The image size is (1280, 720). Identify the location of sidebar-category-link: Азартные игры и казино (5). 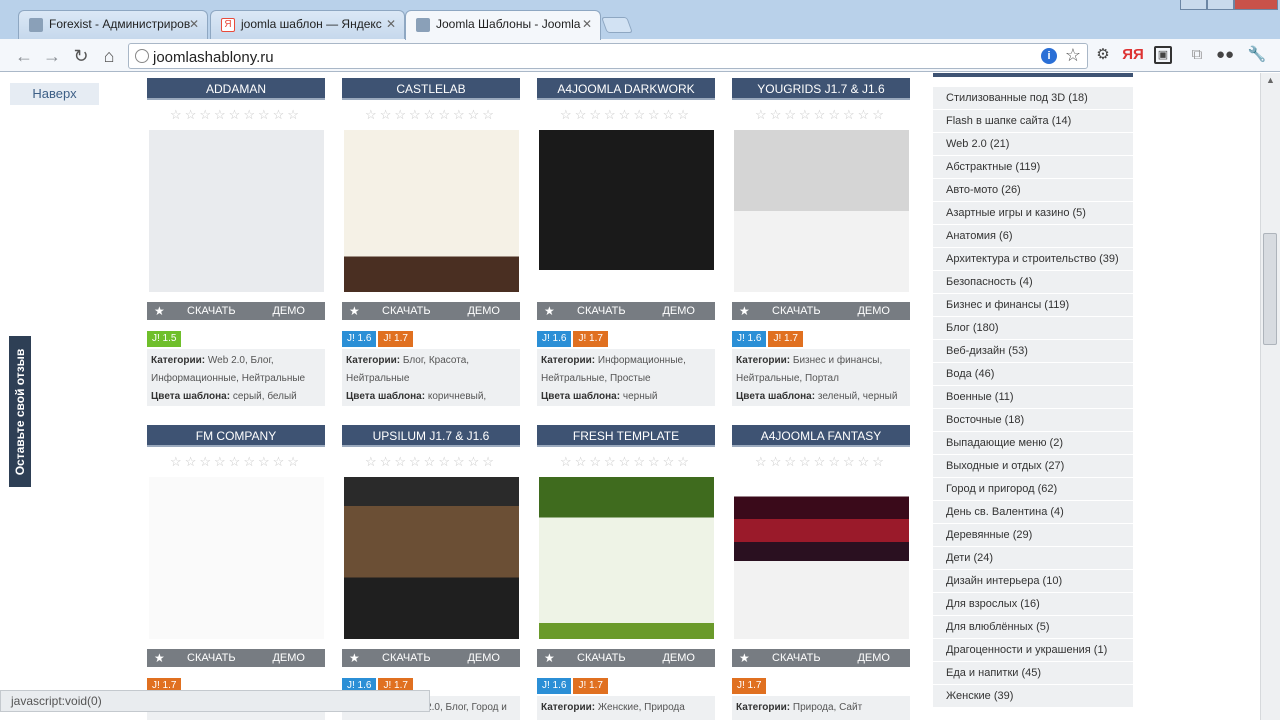
(1033, 213).